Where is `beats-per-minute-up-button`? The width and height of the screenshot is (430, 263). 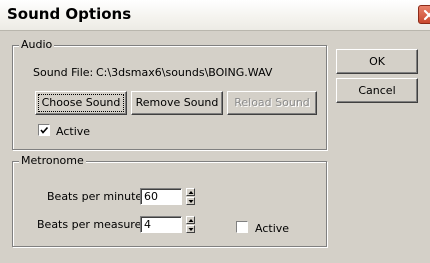 beats-per-minute-up-button is located at coordinates (190, 192).